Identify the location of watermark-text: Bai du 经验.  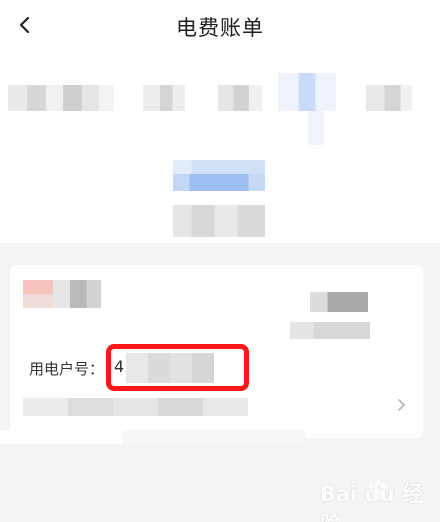
(371, 502).